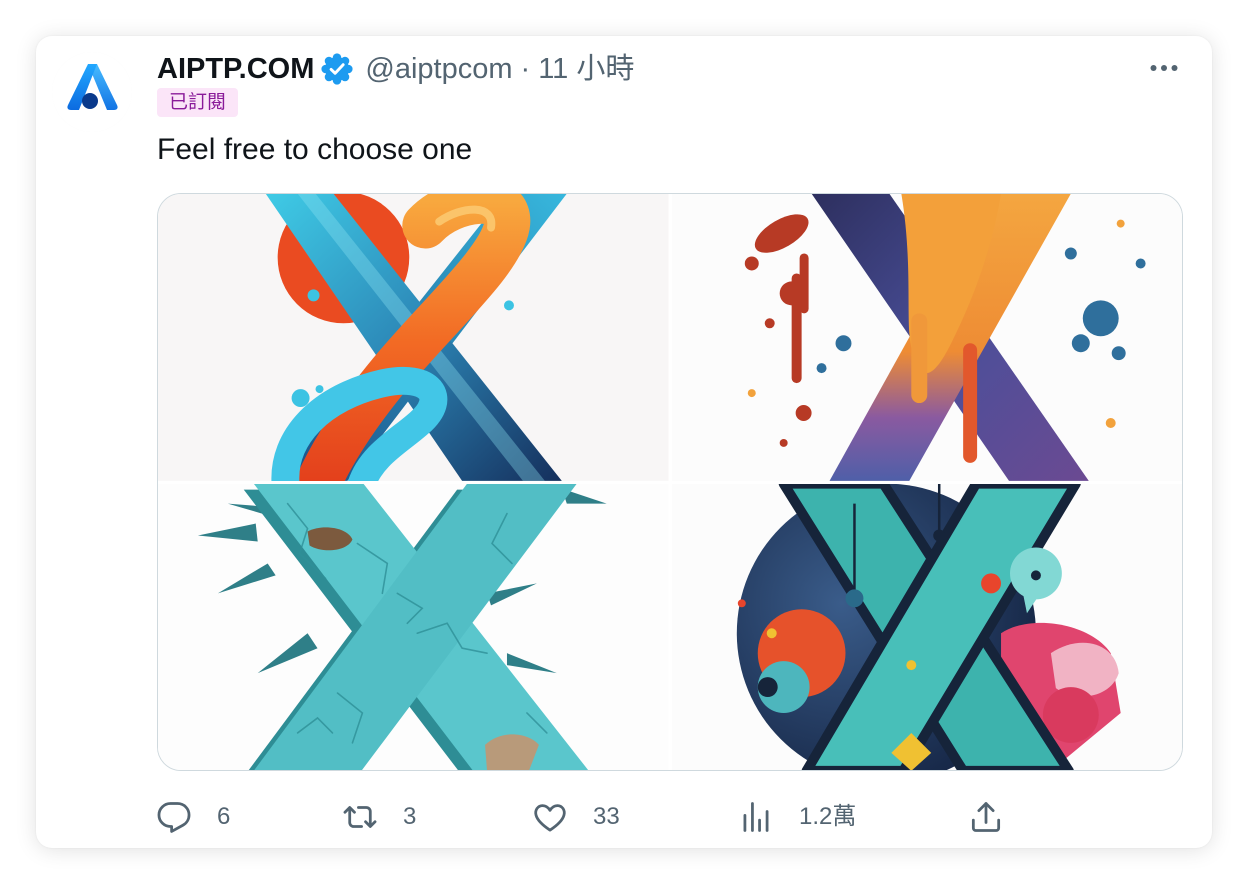  I want to click on share-button, so click(986, 817).